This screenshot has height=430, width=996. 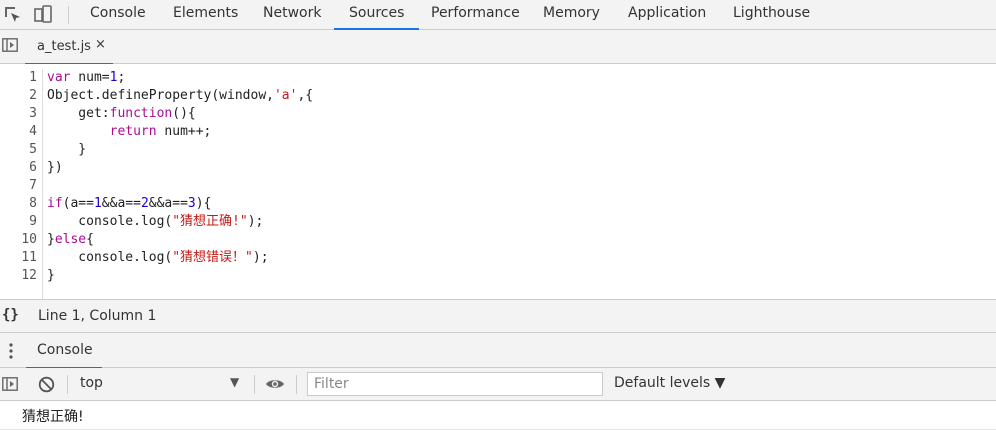 I want to click on drawer-tab-console: Console, so click(x=64, y=351).